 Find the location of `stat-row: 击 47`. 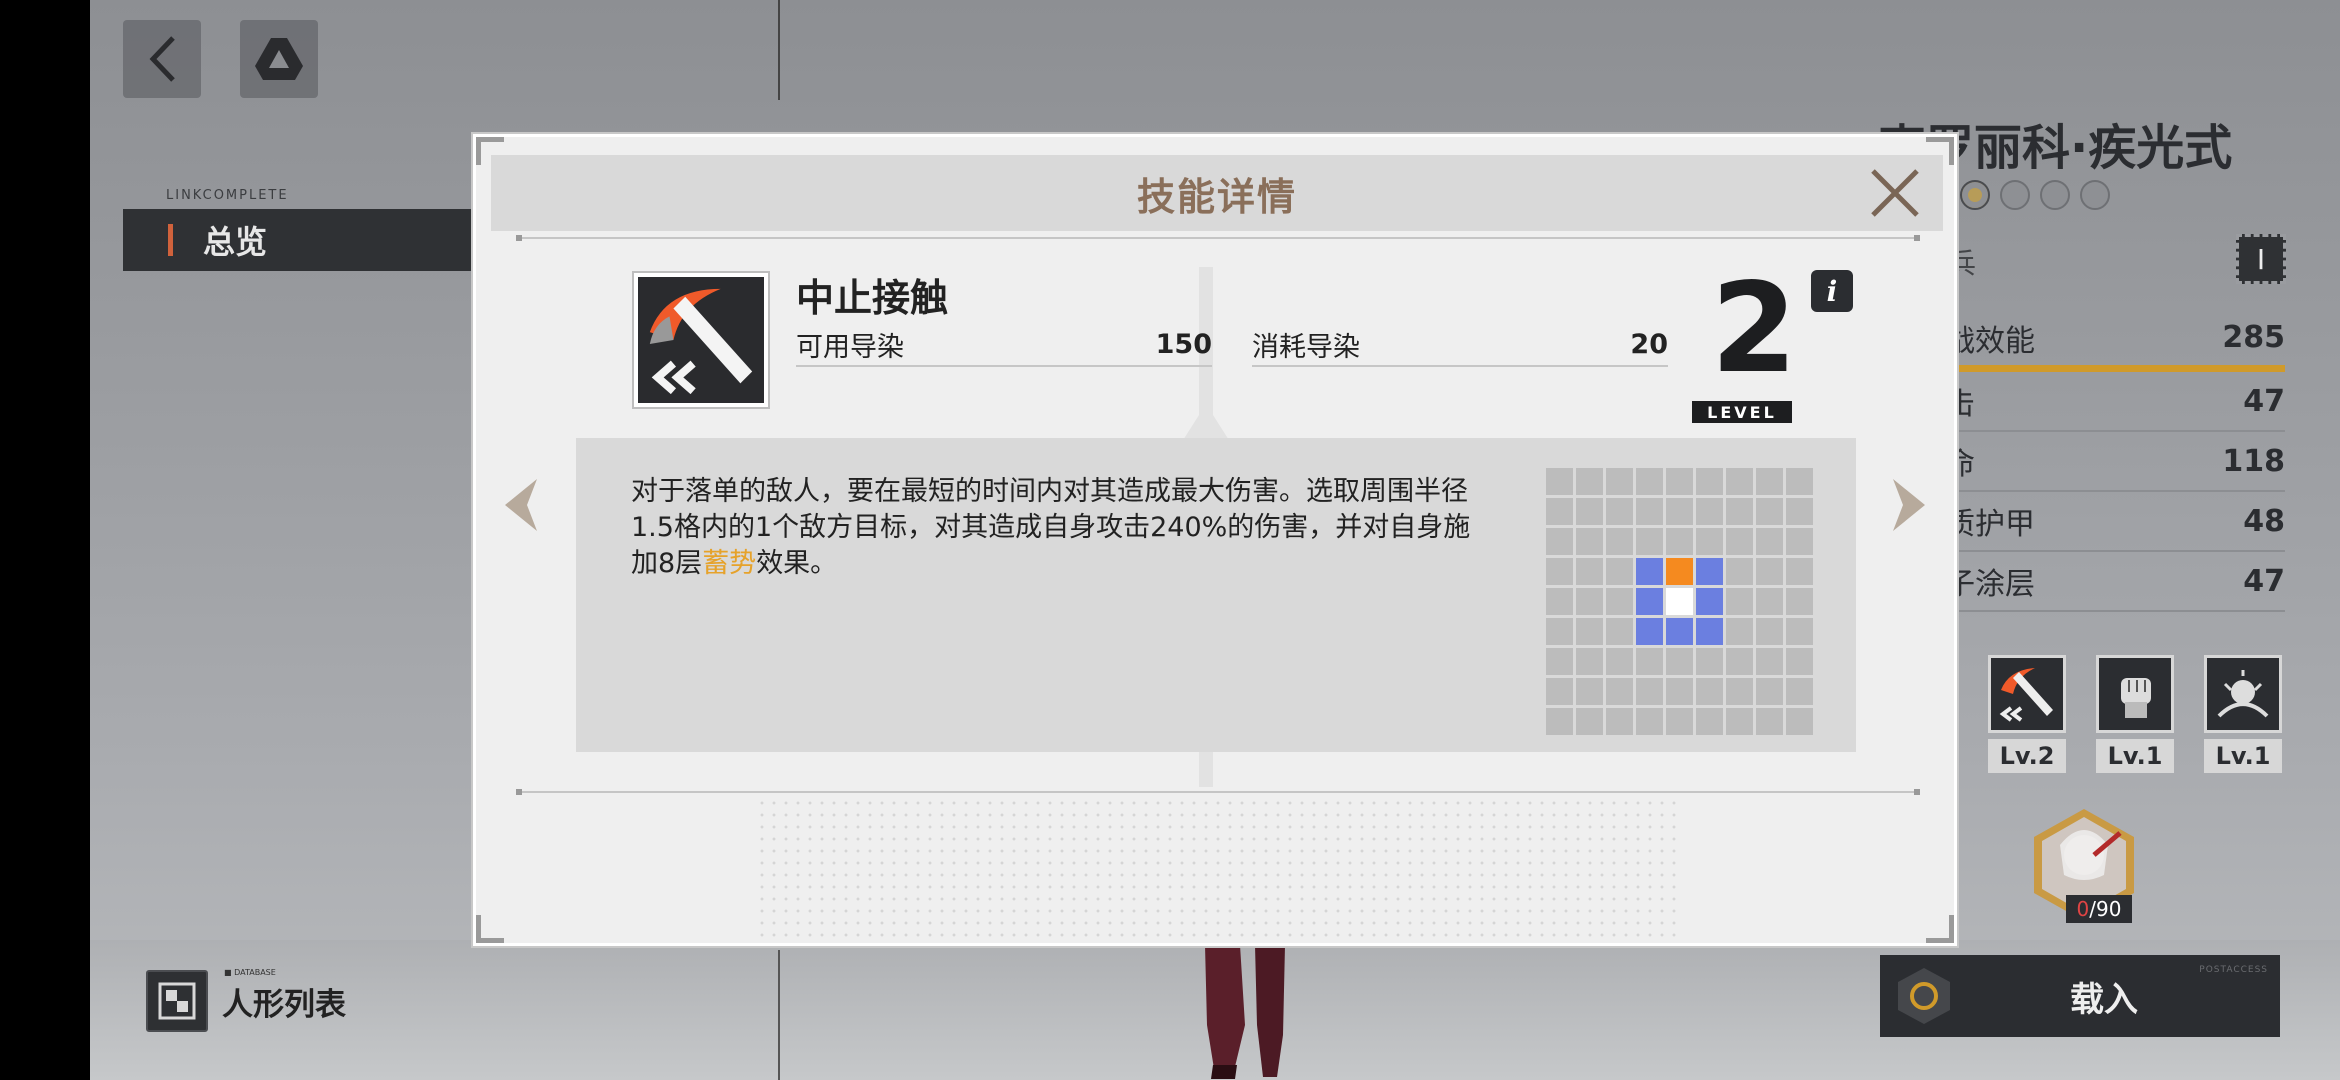

stat-row: 击 47 is located at coordinates (2115, 402).